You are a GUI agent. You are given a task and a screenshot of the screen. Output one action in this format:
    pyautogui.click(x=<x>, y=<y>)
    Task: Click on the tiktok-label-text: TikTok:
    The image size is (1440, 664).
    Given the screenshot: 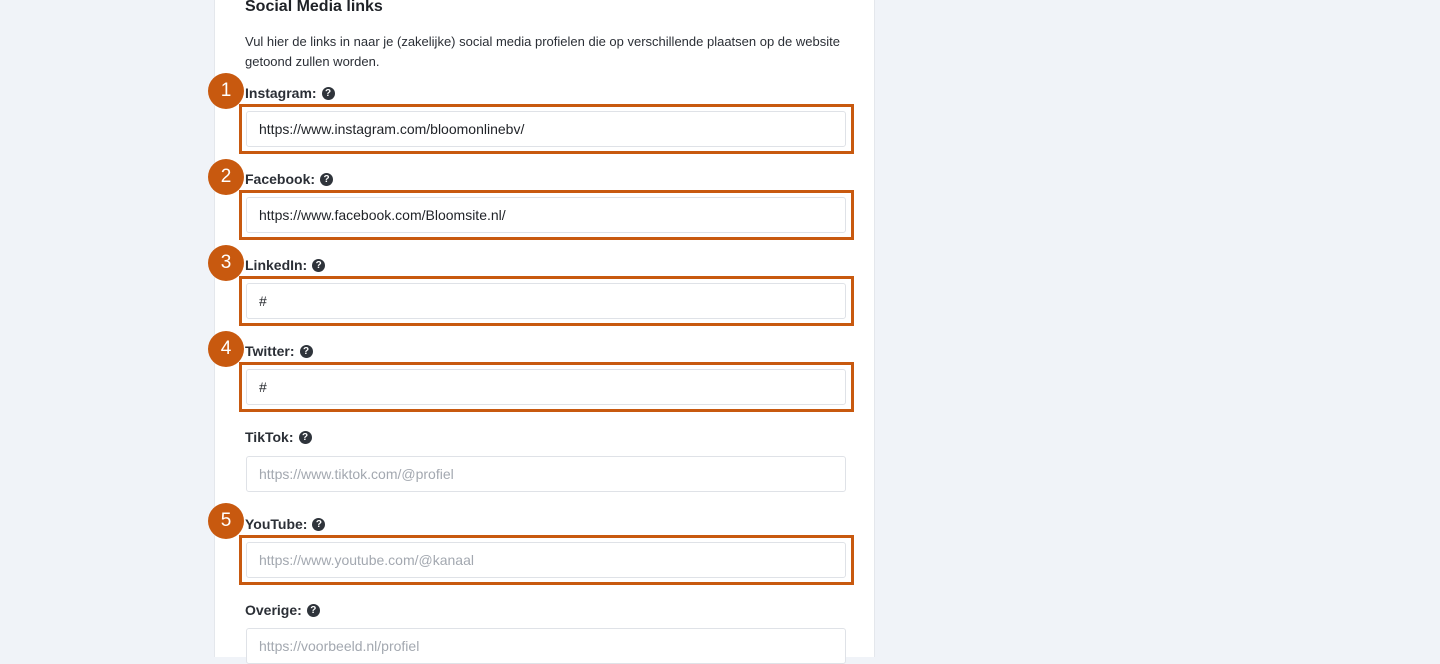 What is the action you would take?
    pyautogui.click(x=269, y=437)
    